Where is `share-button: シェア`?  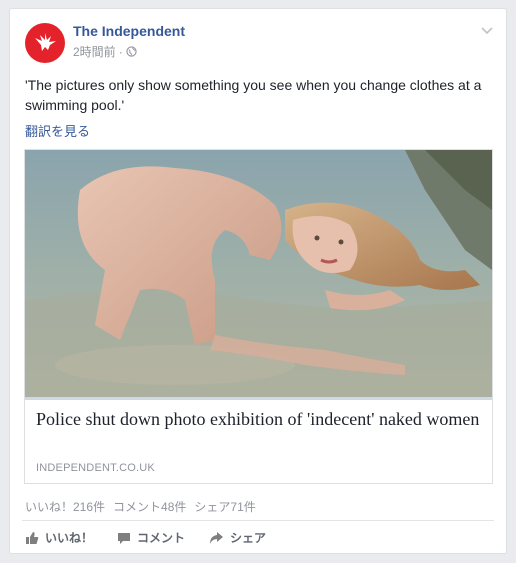
share-button: シェア is located at coordinates (237, 537).